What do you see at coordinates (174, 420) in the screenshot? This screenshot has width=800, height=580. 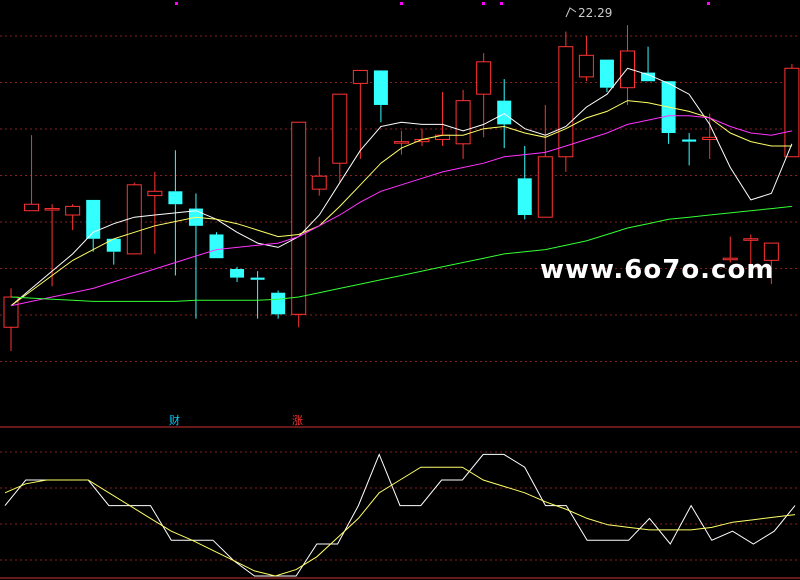 I see `marker-finance: 财` at bounding box center [174, 420].